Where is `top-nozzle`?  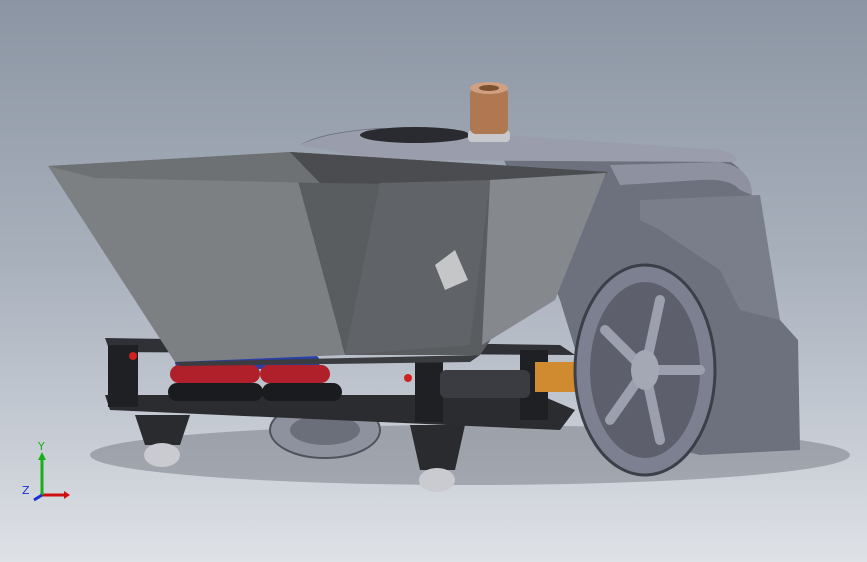 top-nozzle is located at coordinates (489, 112).